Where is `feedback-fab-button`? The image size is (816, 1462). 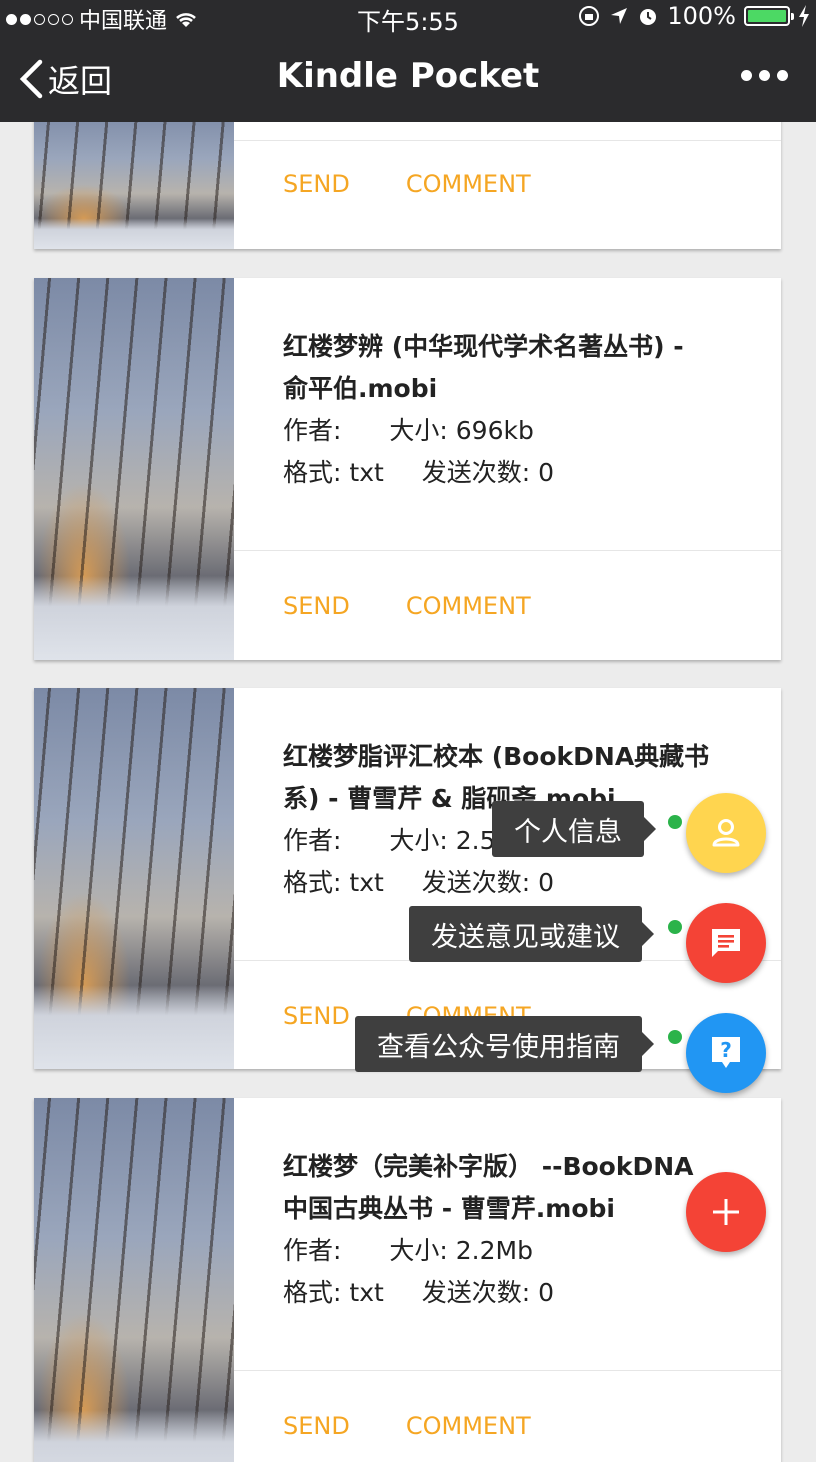 feedback-fab-button is located at coordinates (726, 943).